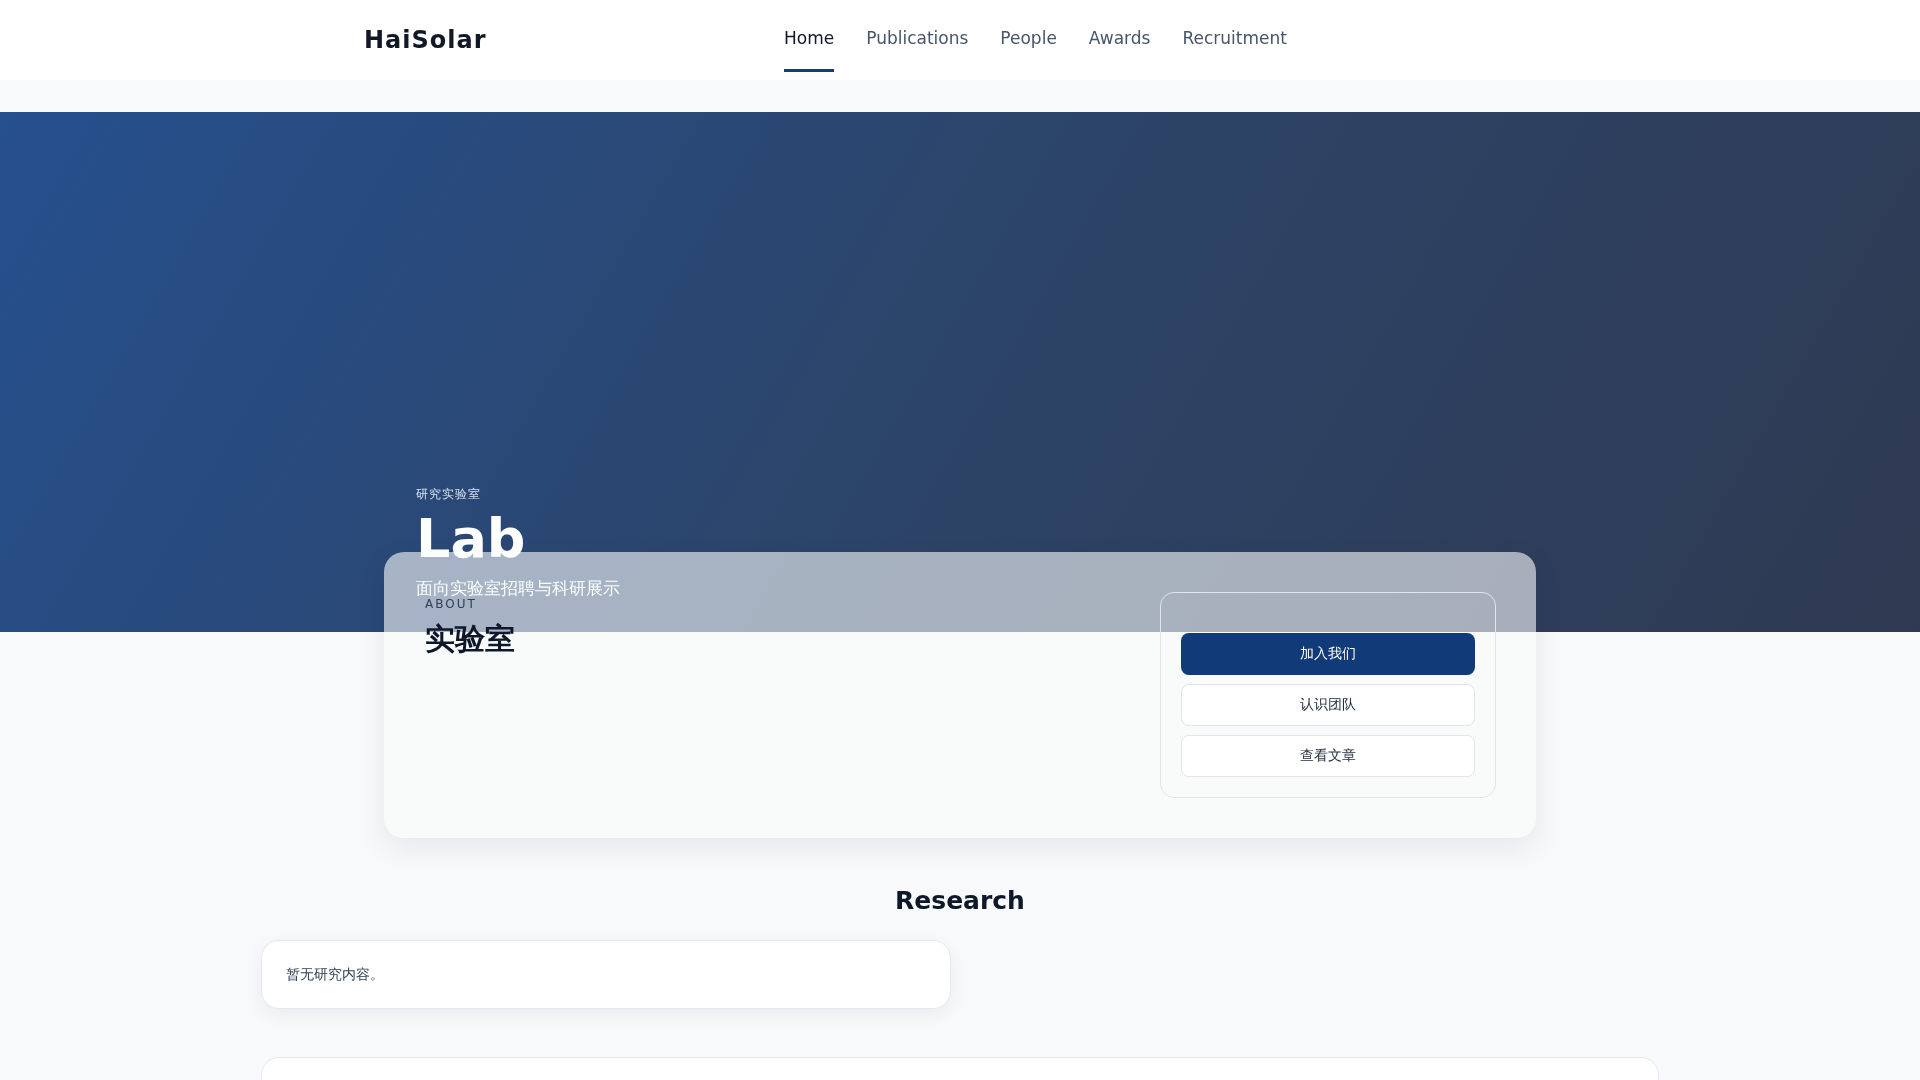  Describe the element at coordinates (1328, 705) in the screenshot. I see `secondary-button: 认识团队` at that location.